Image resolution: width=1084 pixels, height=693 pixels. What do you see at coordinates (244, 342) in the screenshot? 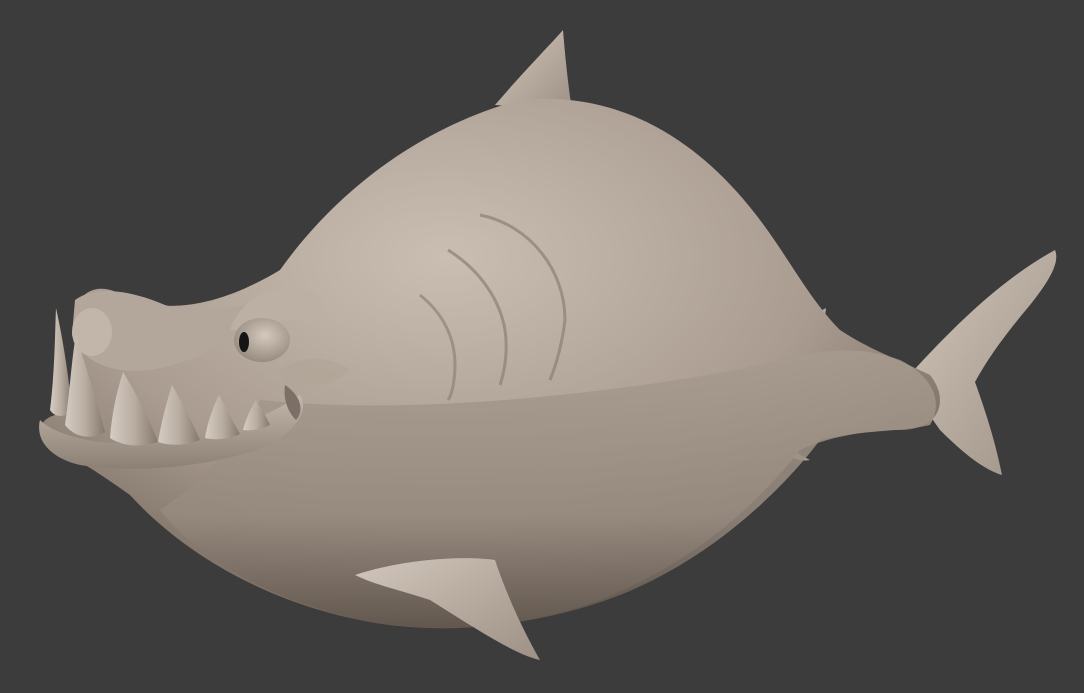
I see `eye-pupil` at bounding box center [244, 342].